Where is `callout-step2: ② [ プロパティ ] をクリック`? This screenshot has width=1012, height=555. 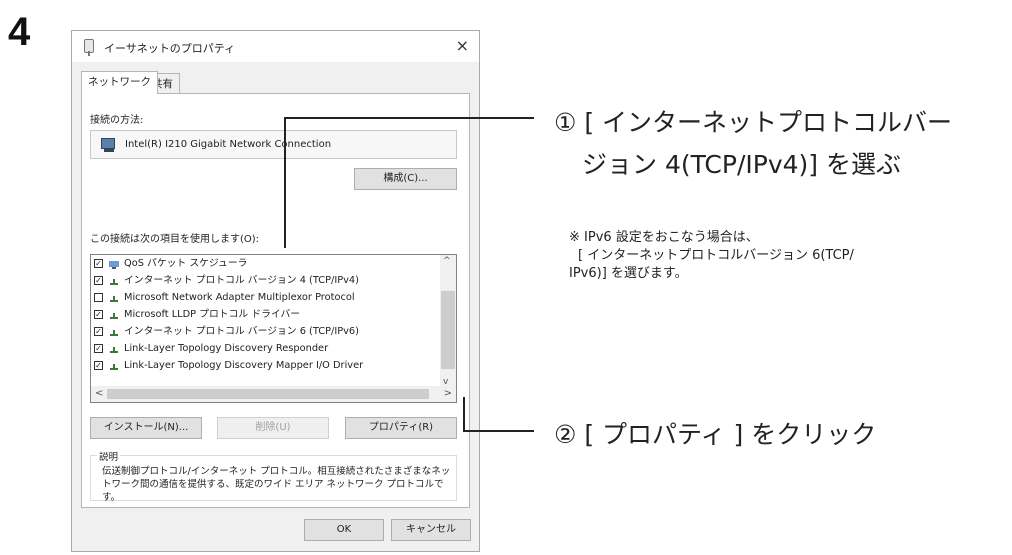 callout-step2: ② [ プロパティ ] をクリック is located at coordinates (715, 434).